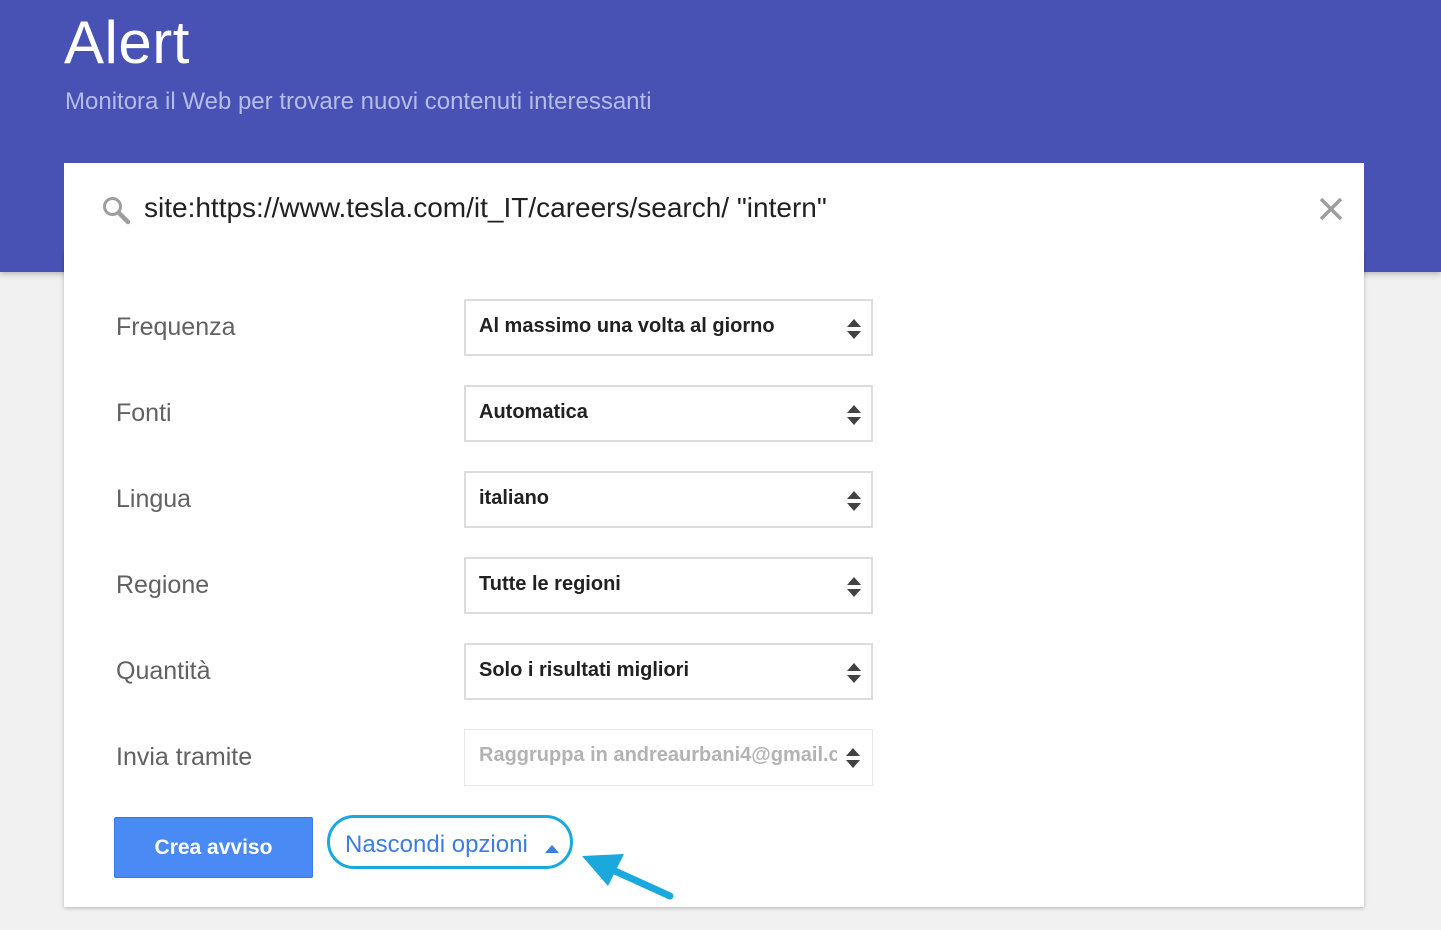 Image resolution: width=1441 pixels, height=930 pixels. I want to click on frequency-select: Al massimo una volta al giorno, so click(668, 327).